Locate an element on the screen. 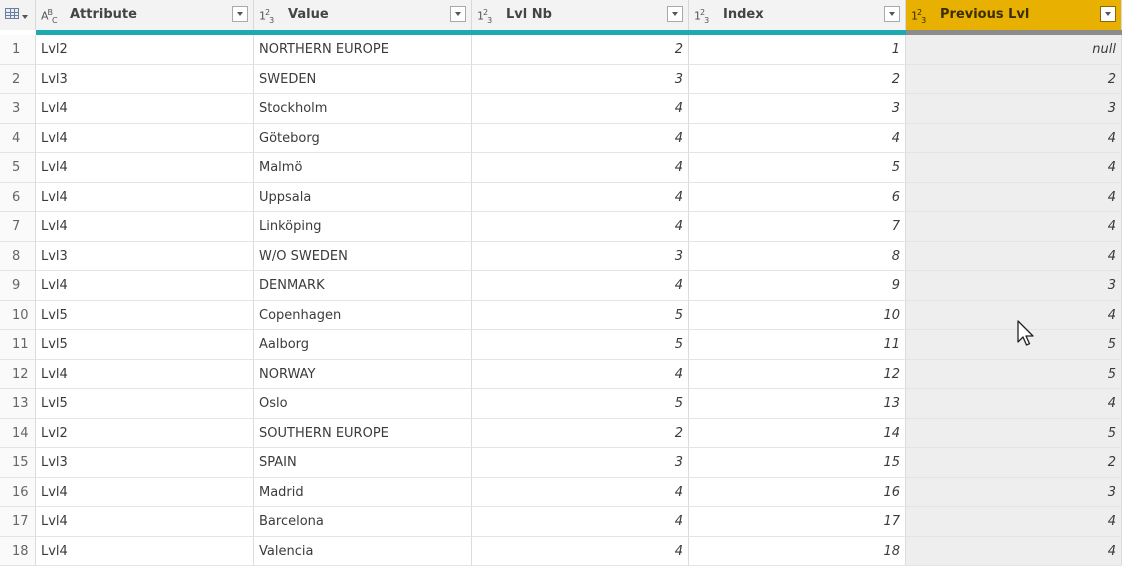 The image size is (1122, 567). cell-value: NORWAY is located at coordinates (363, 374).